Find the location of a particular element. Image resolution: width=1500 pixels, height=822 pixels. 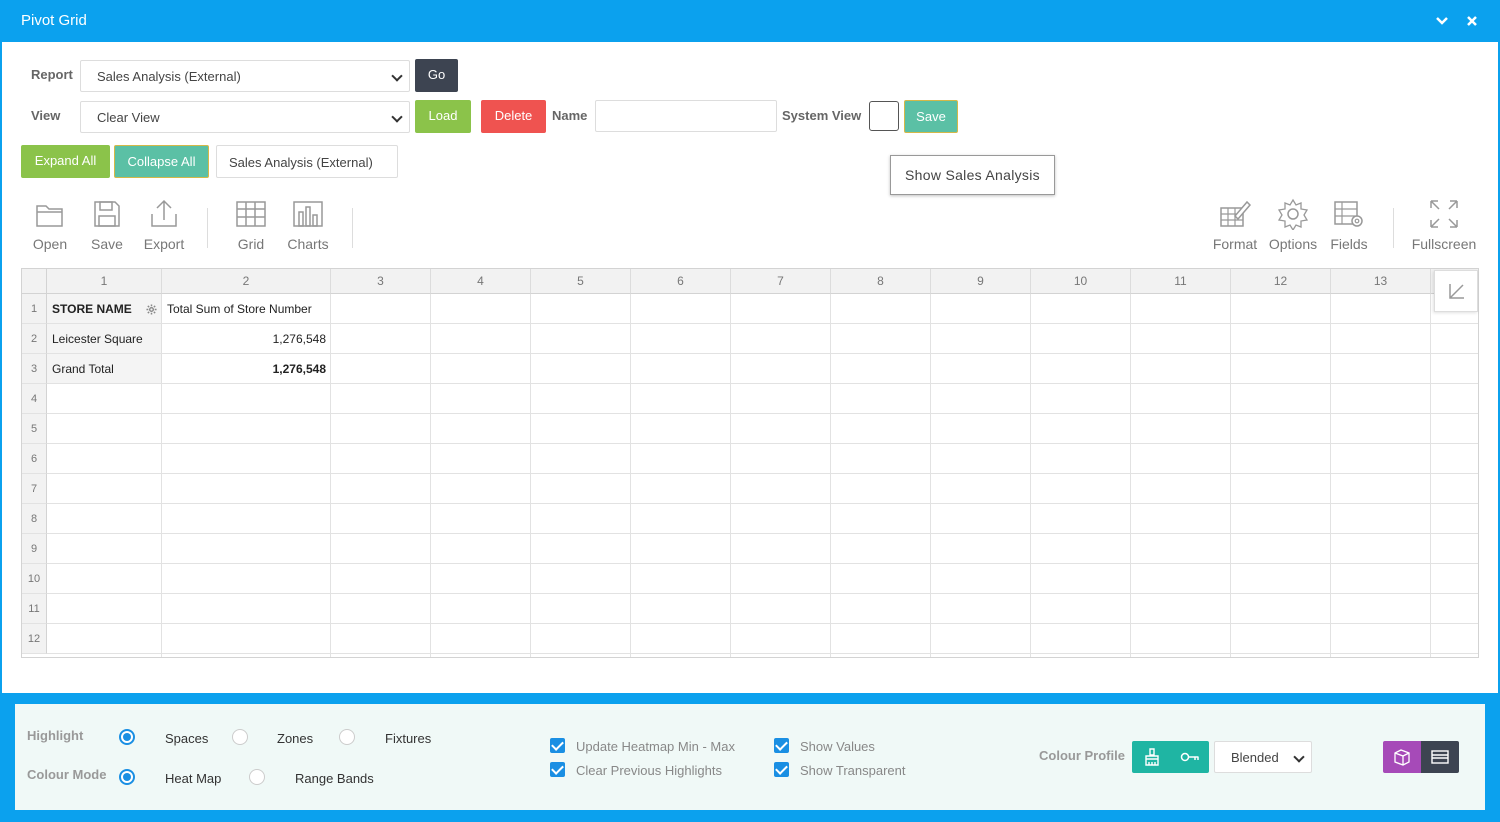

highlight-label: Highlight is located at coordinates (55, 735).